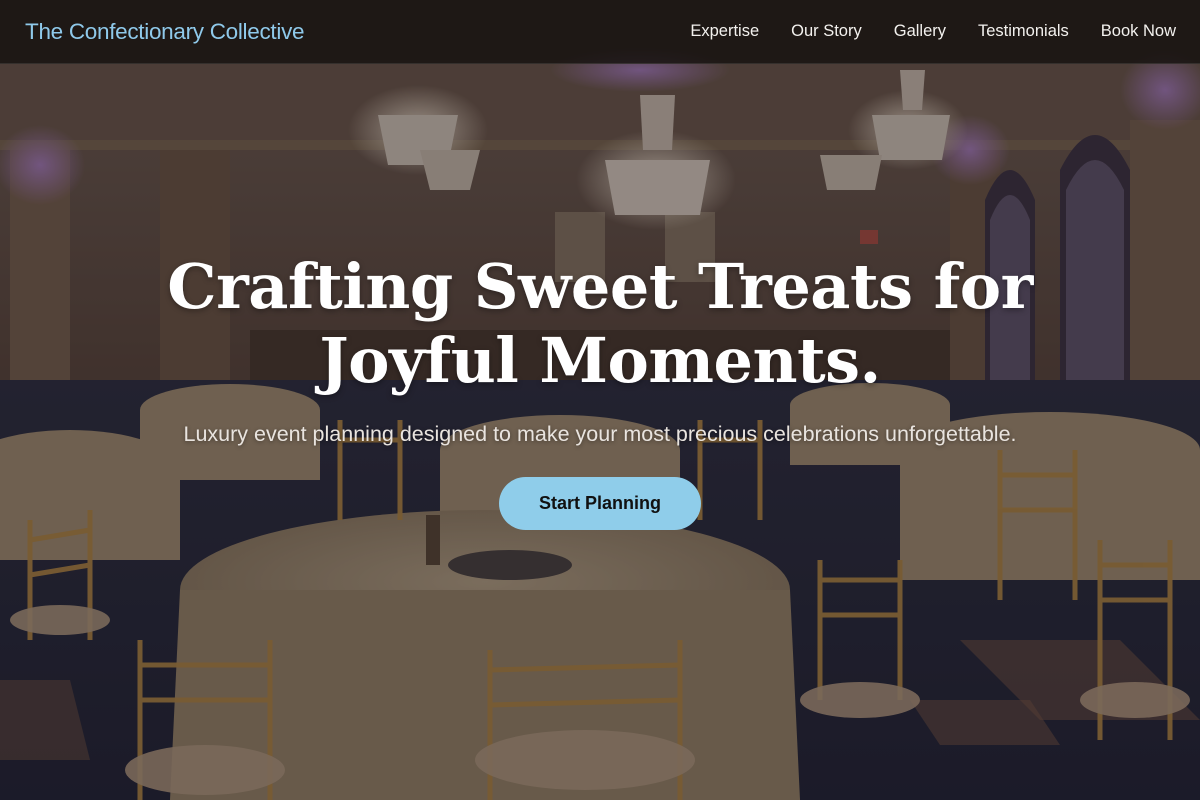  I want to click on nav-link-testimonials: Testimonials, so click(1023, 31).